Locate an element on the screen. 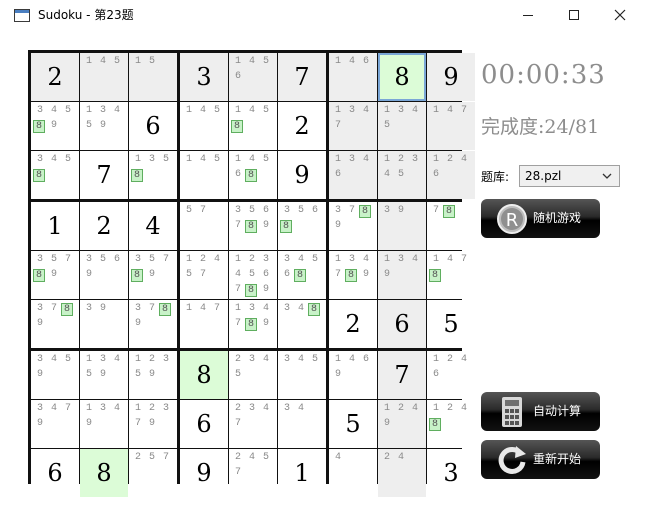 The height and width of the screenshot is (511, 648). candidate-digit: 5 is located at coordinates (151, 259).